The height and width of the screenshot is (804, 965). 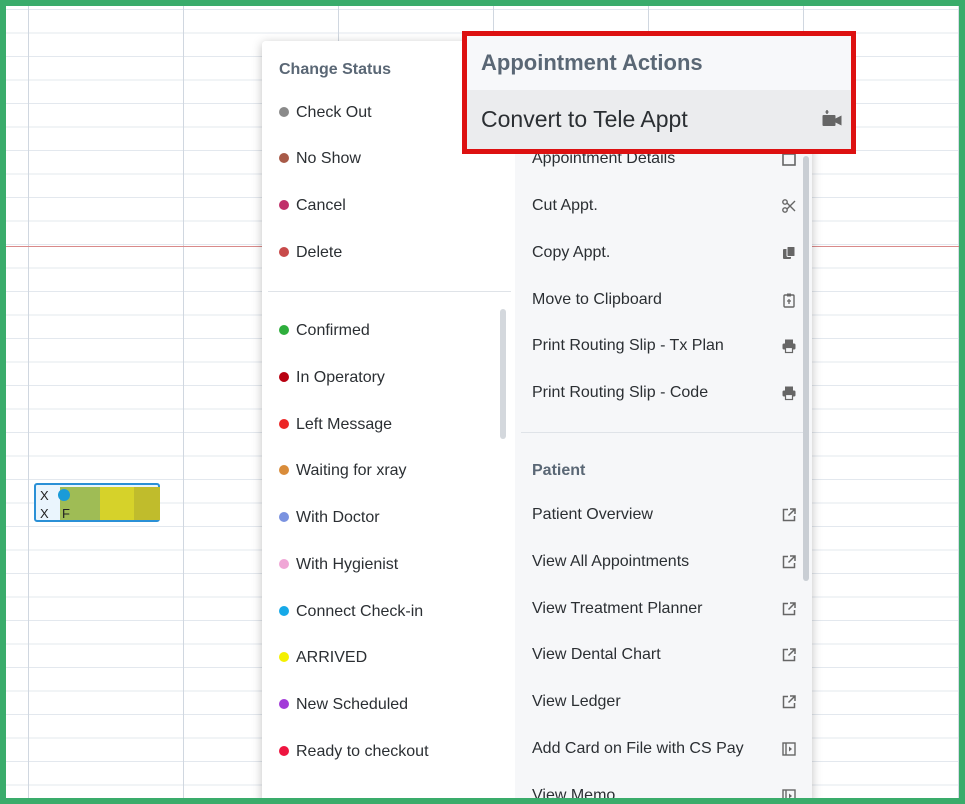 What do you see at coordinates (324, 331) in the screenshot?
I see `status-item-confirmed: Confirmed` at bounding box center [324, 331].